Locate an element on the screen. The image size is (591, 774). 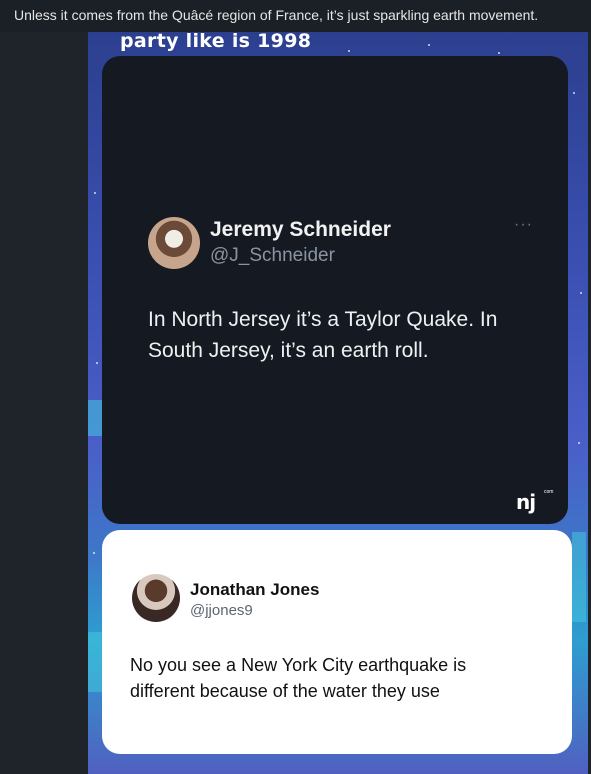
tweet-author-handle: @jjones9 is located at coordinates (221, 610).